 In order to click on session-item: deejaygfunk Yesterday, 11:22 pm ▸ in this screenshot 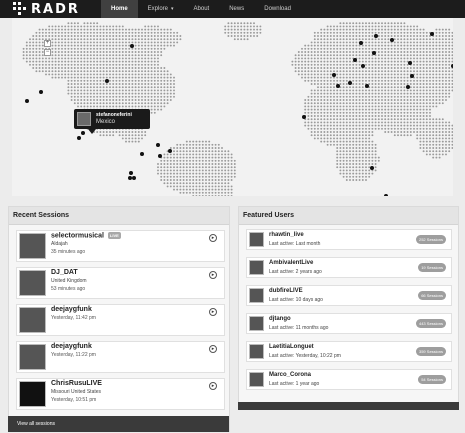, I will do `click(120, 357)`.